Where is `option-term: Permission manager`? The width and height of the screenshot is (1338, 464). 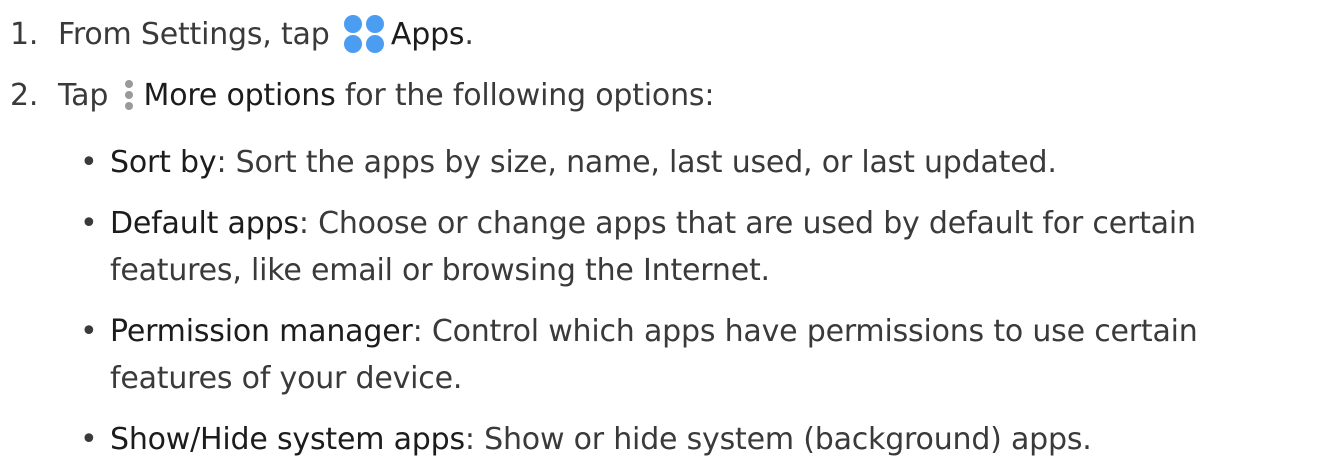
option-term: Permission manager is located at coordinates (261, 331).